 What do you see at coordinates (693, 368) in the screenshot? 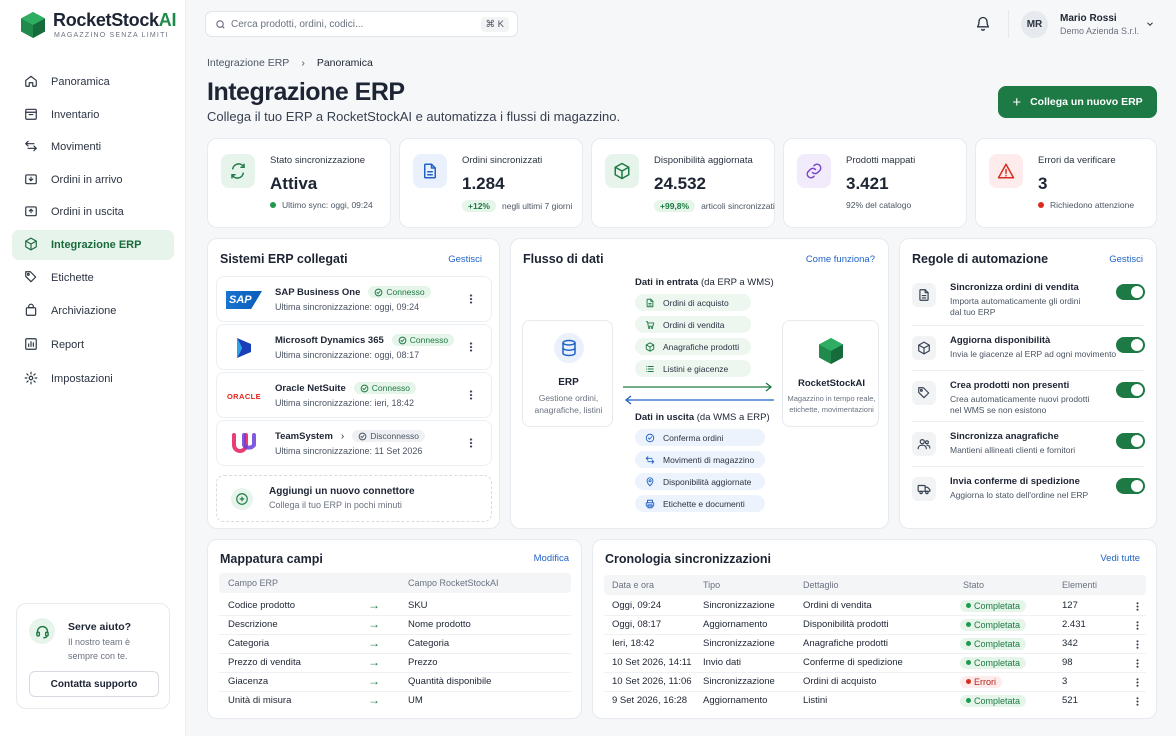
I see `inbound-item: Listini e giacenze` at bounding box center [693, 368].